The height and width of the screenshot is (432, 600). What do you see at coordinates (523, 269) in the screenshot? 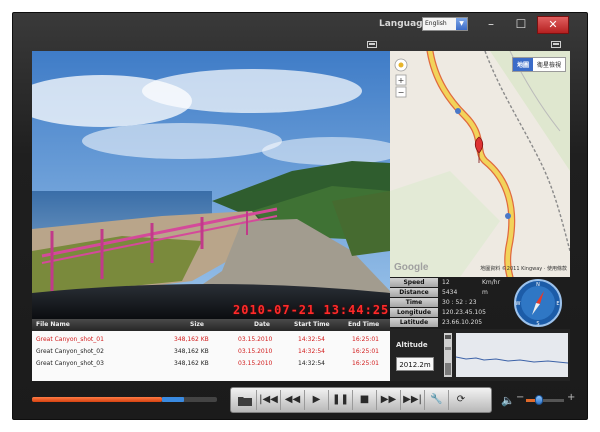
I see `map-copyright: 地圖資料 ©2011 Kingway · 使用條款` at bounding box center [523, 269].